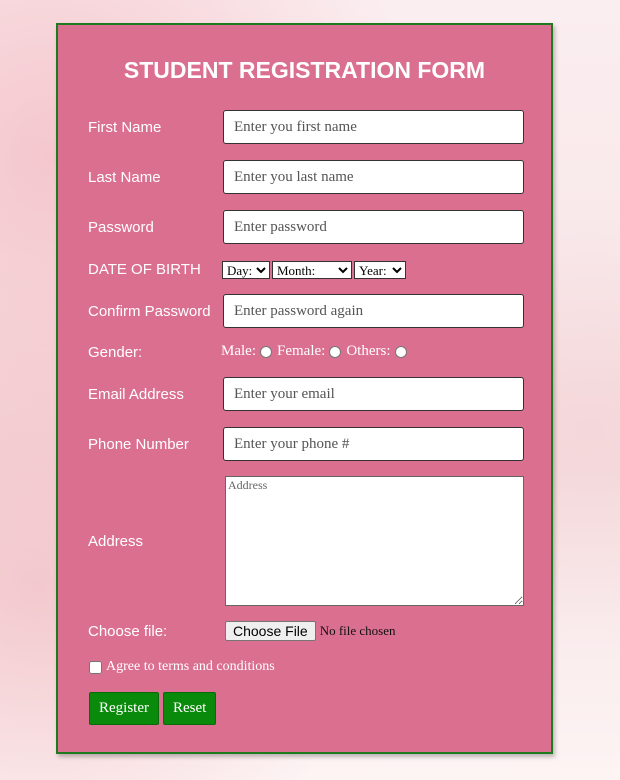  Describe the element at coordinates (304, 70) in the screenshot. I see `form-title: STUDENT REGISTRATION FORM` at that location.